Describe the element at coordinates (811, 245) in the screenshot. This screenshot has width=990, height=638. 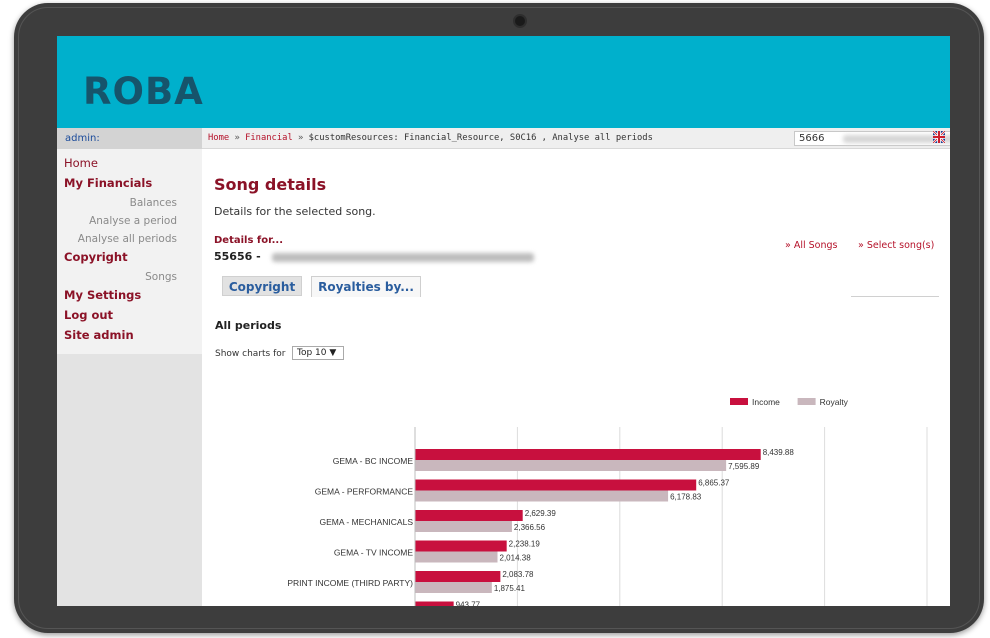
I see `all-songs-link: » All Songs` at that location.